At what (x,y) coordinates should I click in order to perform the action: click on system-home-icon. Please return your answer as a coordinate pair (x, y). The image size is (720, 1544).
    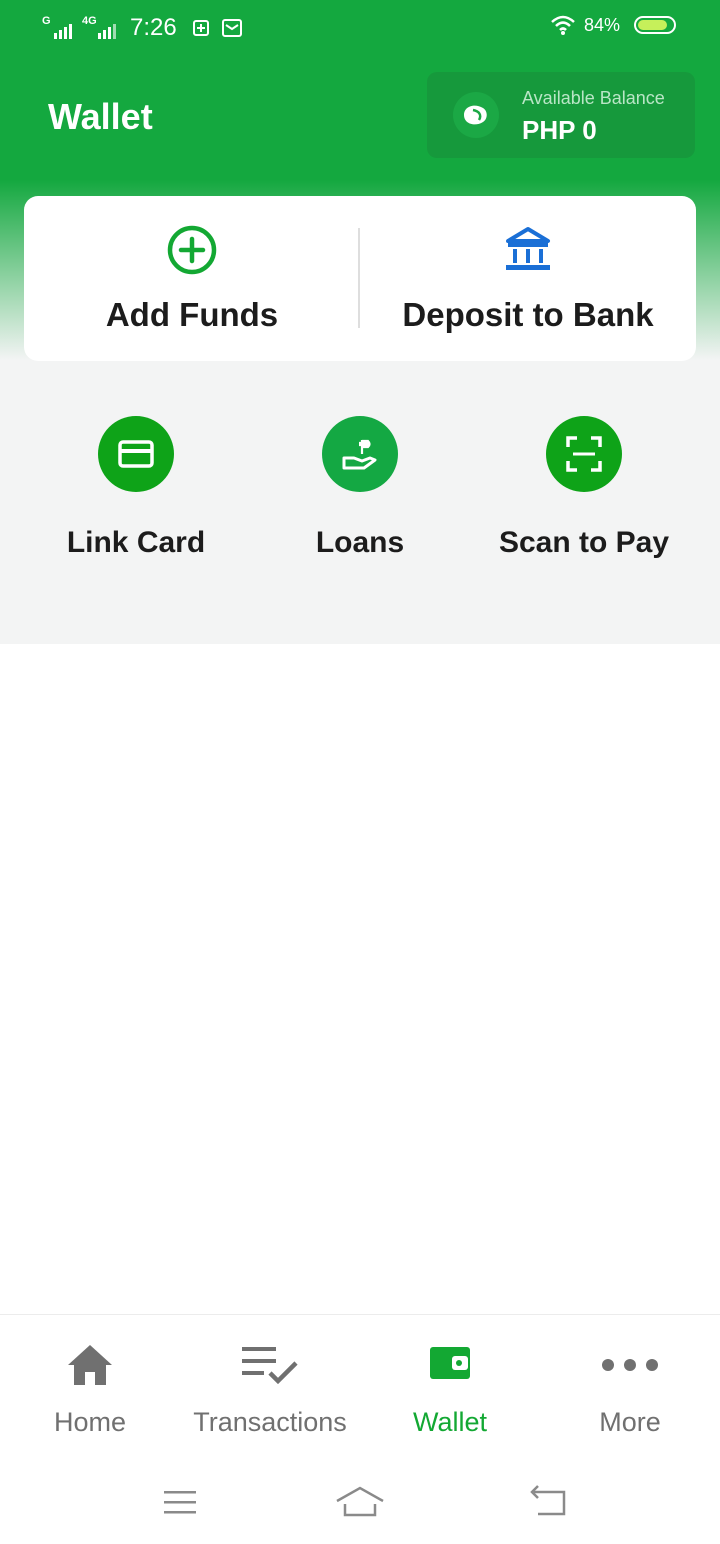
    Looking at the image, I should click on (360, 1502).